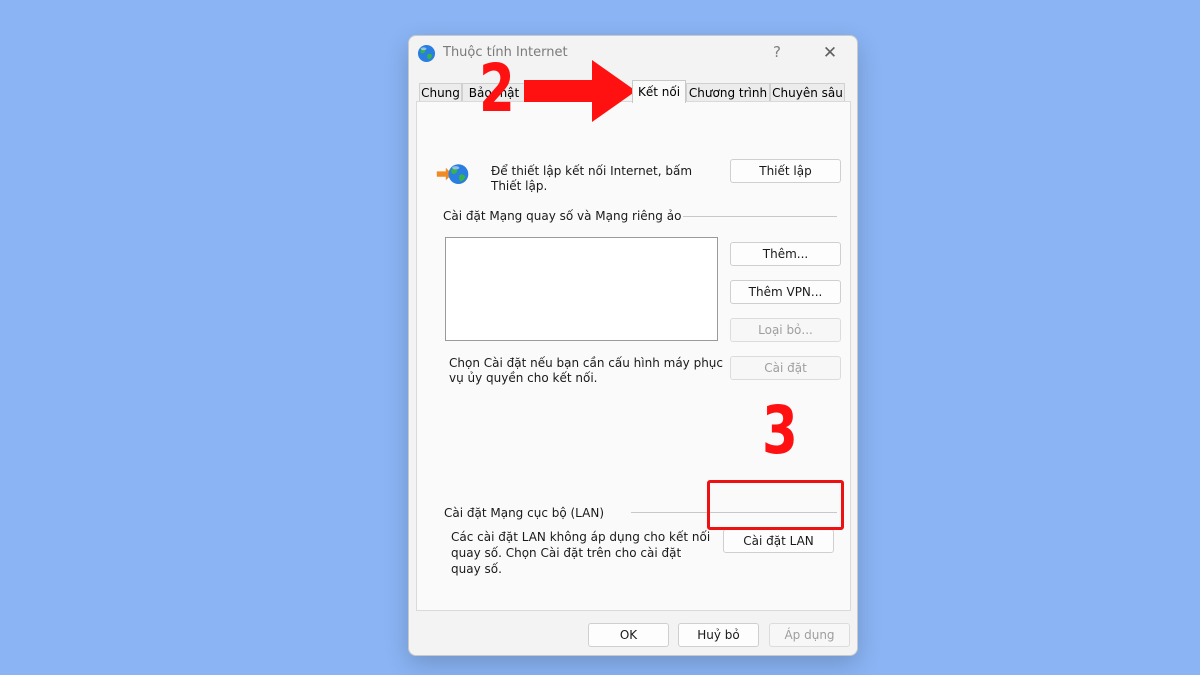 The width and height of the screenshot is (1200, 675). Describe the element at coordinates (581, 289) in the screenshot. I see `connections-listbox` at that location.